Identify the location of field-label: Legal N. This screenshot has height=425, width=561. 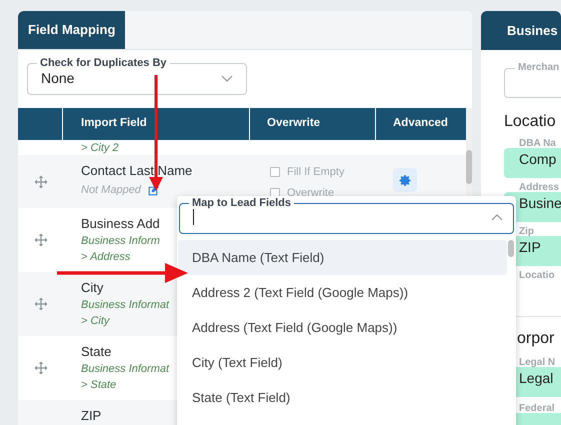
(537, 363).